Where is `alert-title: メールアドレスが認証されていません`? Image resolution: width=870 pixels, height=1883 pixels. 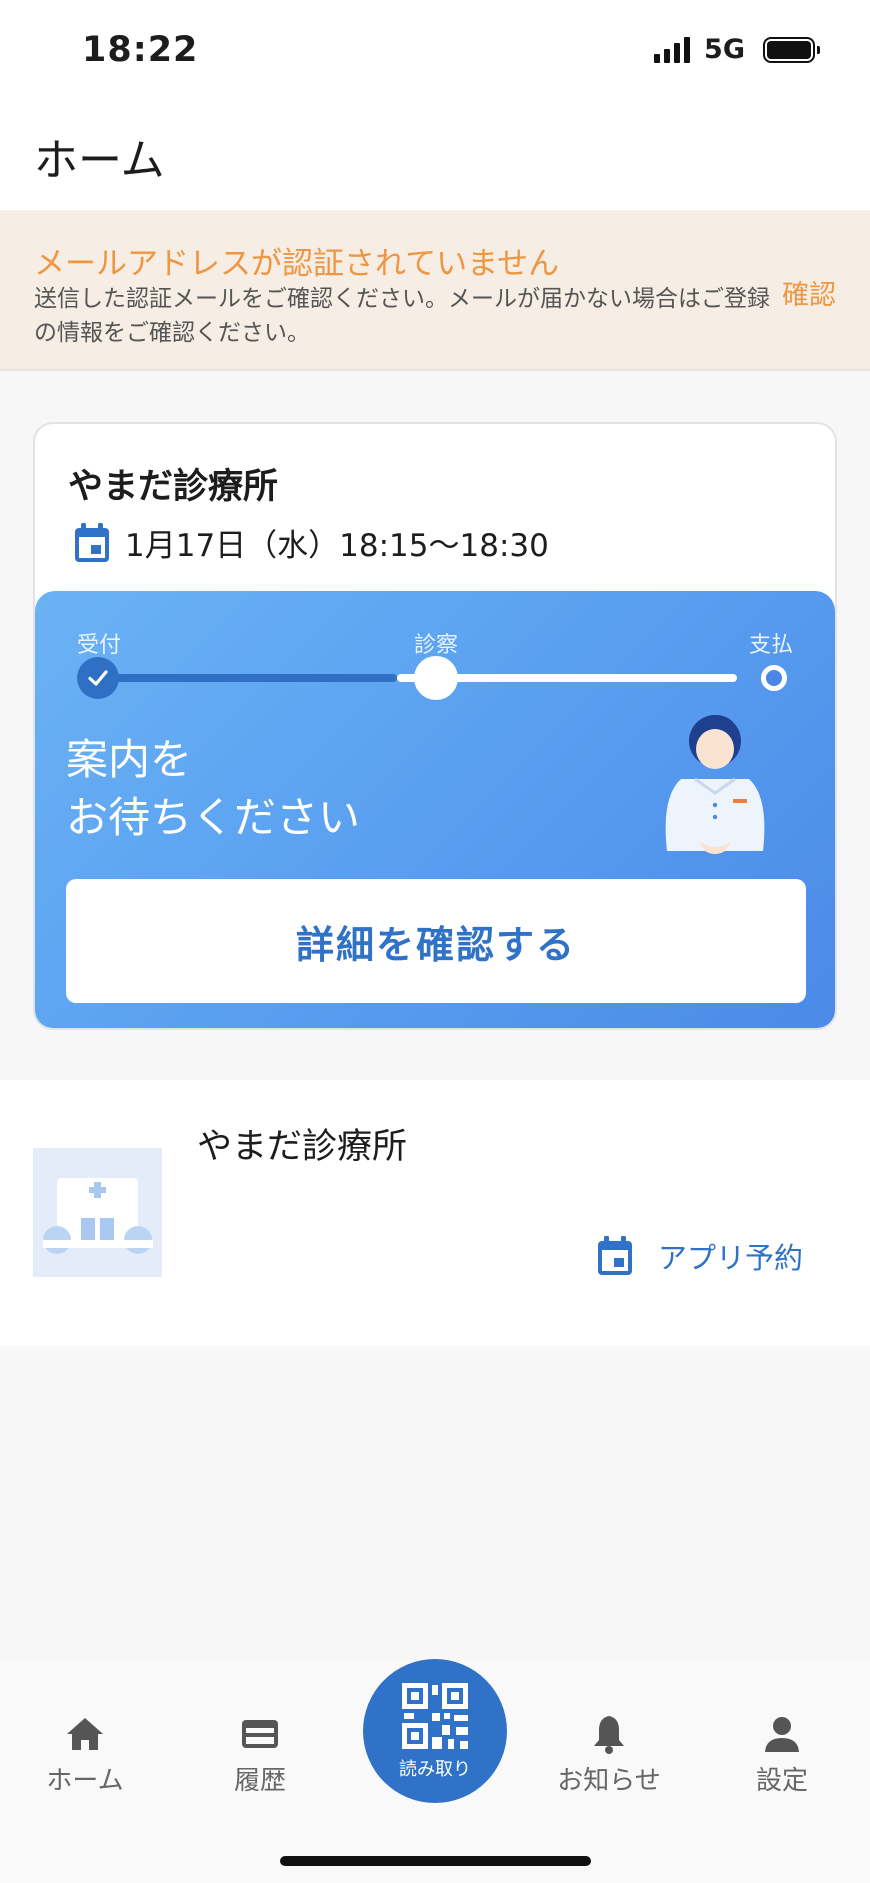
alert-title: メールアドレスが認証されていません is located at coordinates (297, 264).